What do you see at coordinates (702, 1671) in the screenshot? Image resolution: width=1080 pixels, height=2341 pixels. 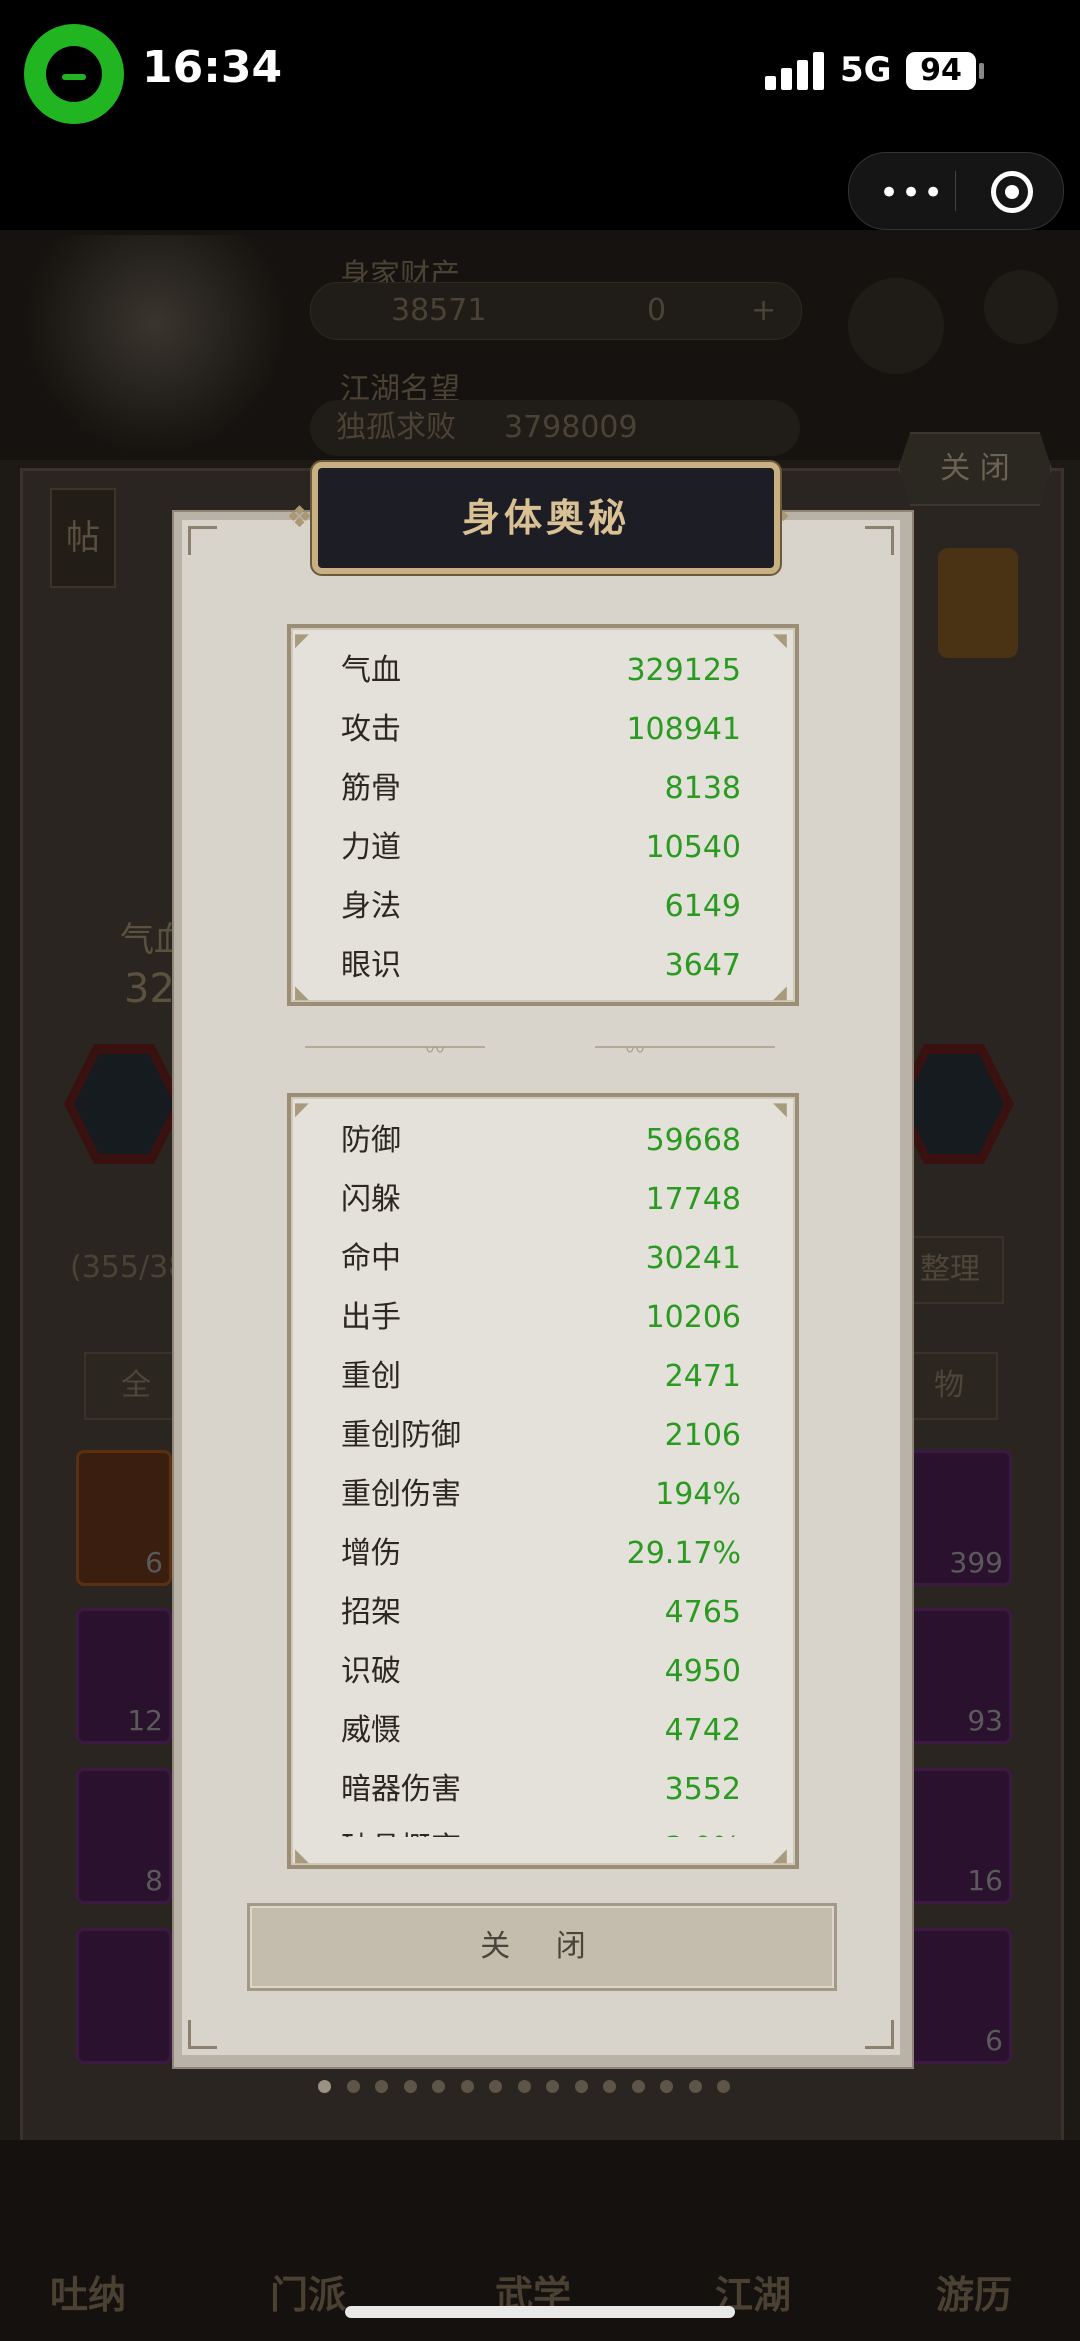 I see `stat-value: 4950` at bounding box center [702, 1671].